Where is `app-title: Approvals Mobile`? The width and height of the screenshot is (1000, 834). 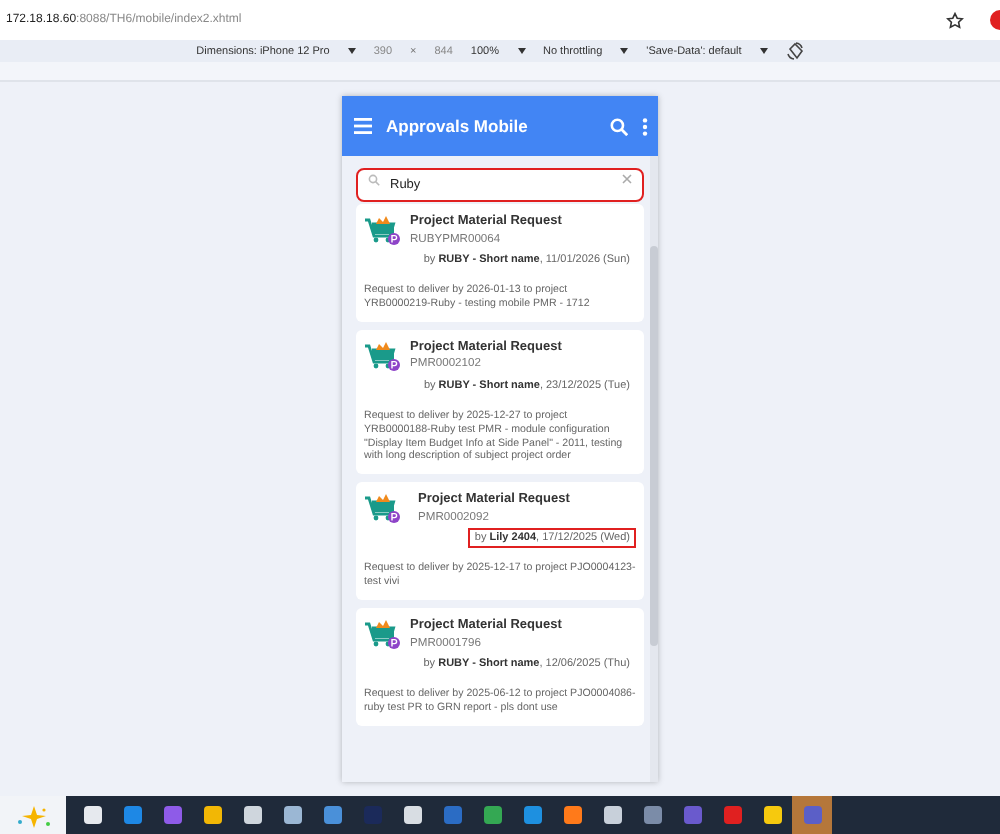
app-title: Approvals Mobile is located at coordinates (458, 126).